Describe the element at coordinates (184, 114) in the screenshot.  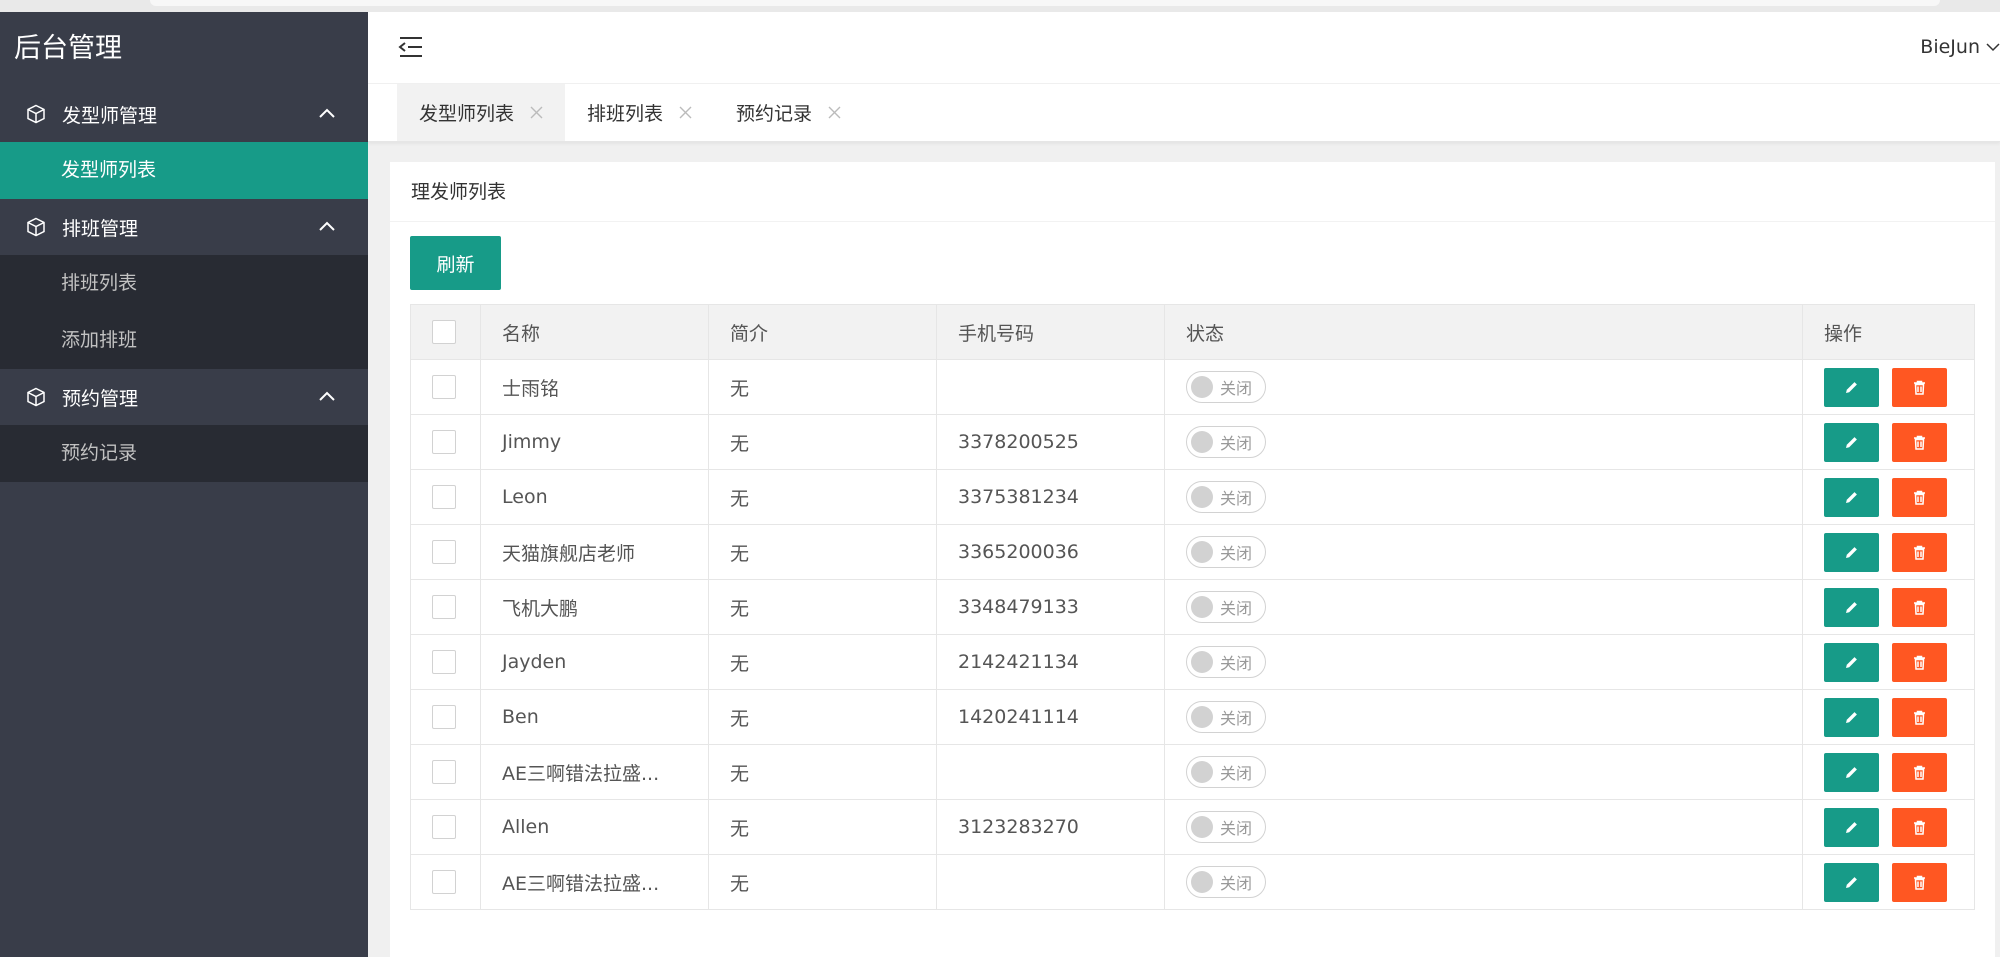
I see `menu-group-stylist: 发型师管理` at that location.